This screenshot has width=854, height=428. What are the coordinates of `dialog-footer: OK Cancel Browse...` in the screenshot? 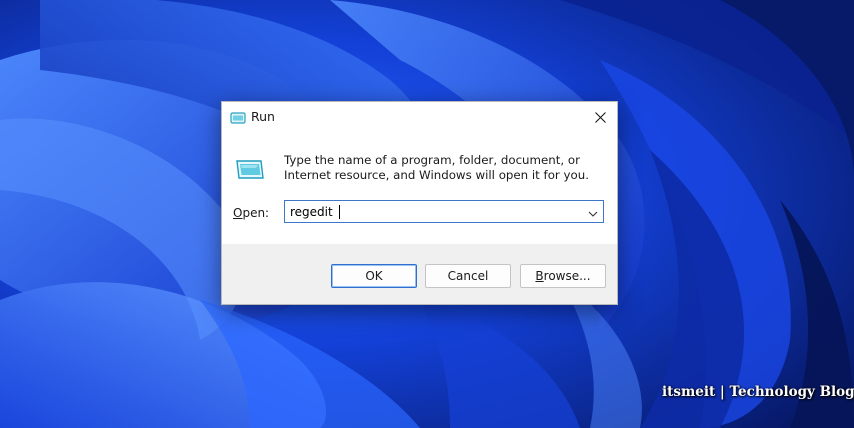 It's located at (419, 274).